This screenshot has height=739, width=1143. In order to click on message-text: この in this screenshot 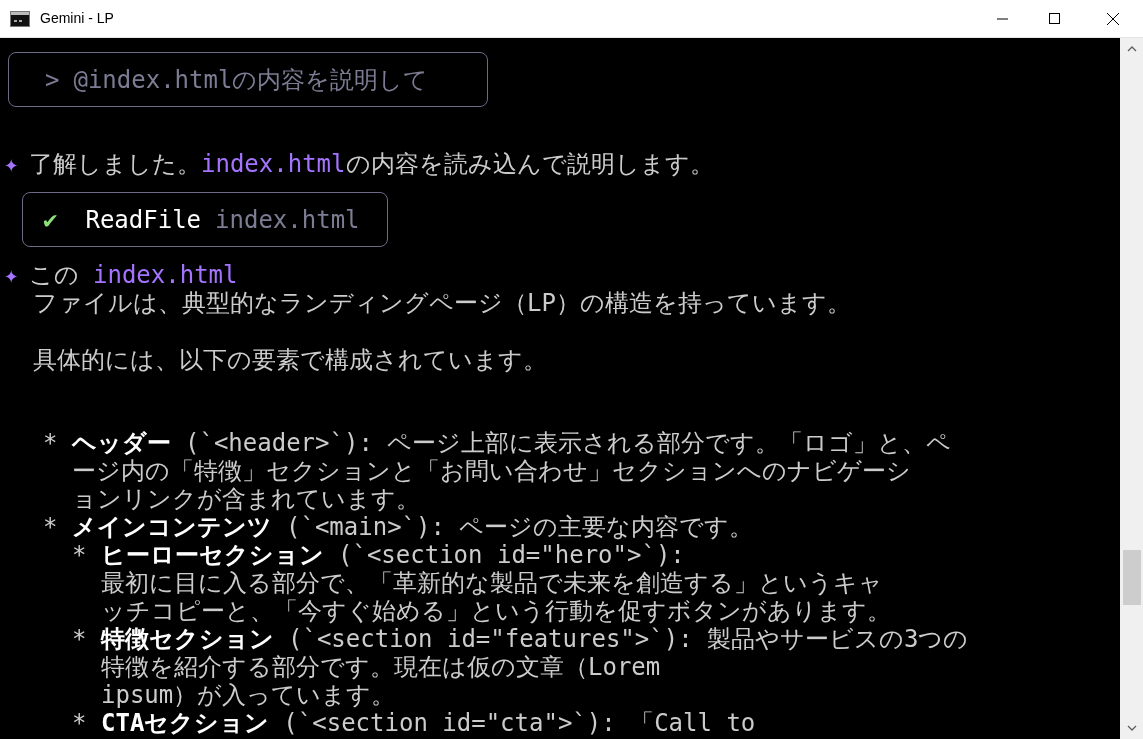, I will do `click(54, 275)`.